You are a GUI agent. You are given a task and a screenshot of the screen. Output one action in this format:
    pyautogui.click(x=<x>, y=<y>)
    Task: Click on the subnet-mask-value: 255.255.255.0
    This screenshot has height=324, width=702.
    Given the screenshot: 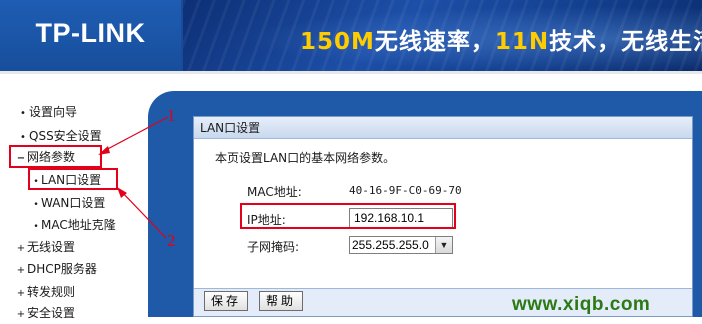 What is the action you would take?
    pyautogui.click(x=390, y=245)
    